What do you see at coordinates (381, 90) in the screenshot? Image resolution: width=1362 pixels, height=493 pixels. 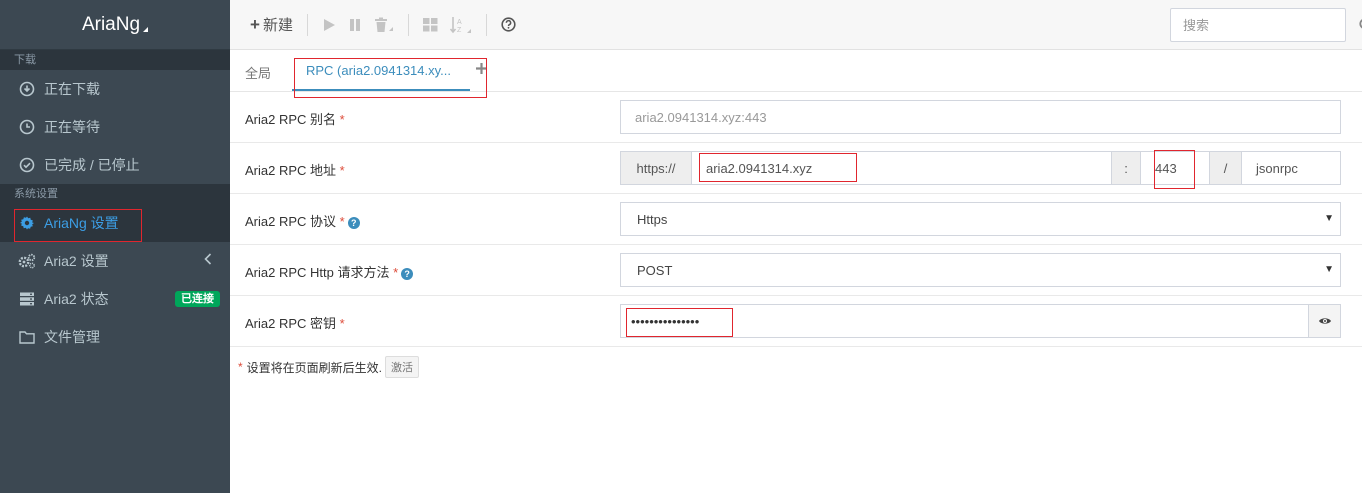 I see `active-tab-indicator` at bounding box center [381, 90].